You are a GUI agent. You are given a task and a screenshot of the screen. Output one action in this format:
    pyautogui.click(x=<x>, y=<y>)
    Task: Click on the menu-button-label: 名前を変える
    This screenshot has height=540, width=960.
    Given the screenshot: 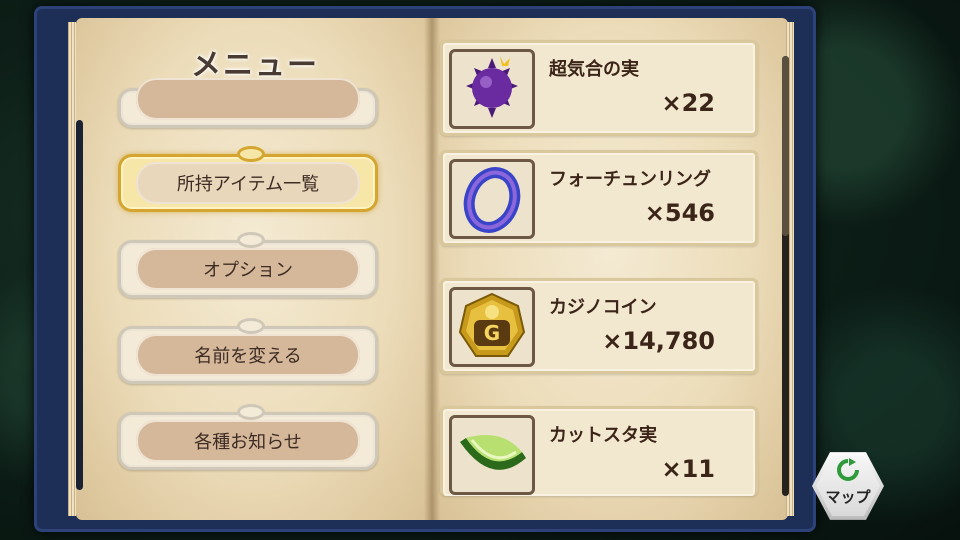 What is the action you would take?
    pyautogui.click(x=248, y=356)
    